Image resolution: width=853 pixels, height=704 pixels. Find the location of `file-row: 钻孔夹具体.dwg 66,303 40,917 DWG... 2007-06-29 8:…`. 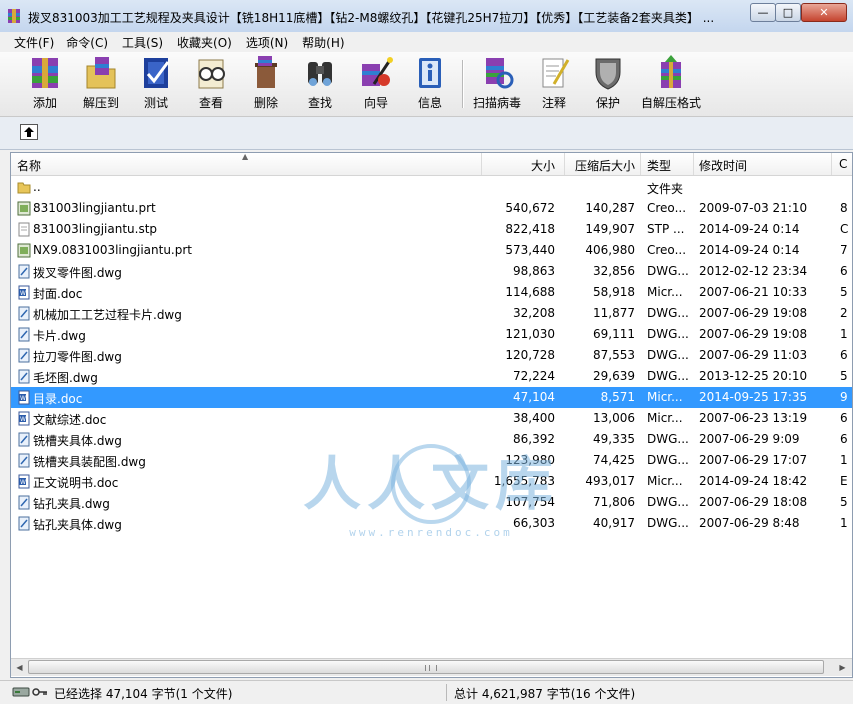

file-row: 钻孔夹具体.dwg 66,303 40,917 DWG... 2007-06-29 8:… is located at coordinates (431, 523).